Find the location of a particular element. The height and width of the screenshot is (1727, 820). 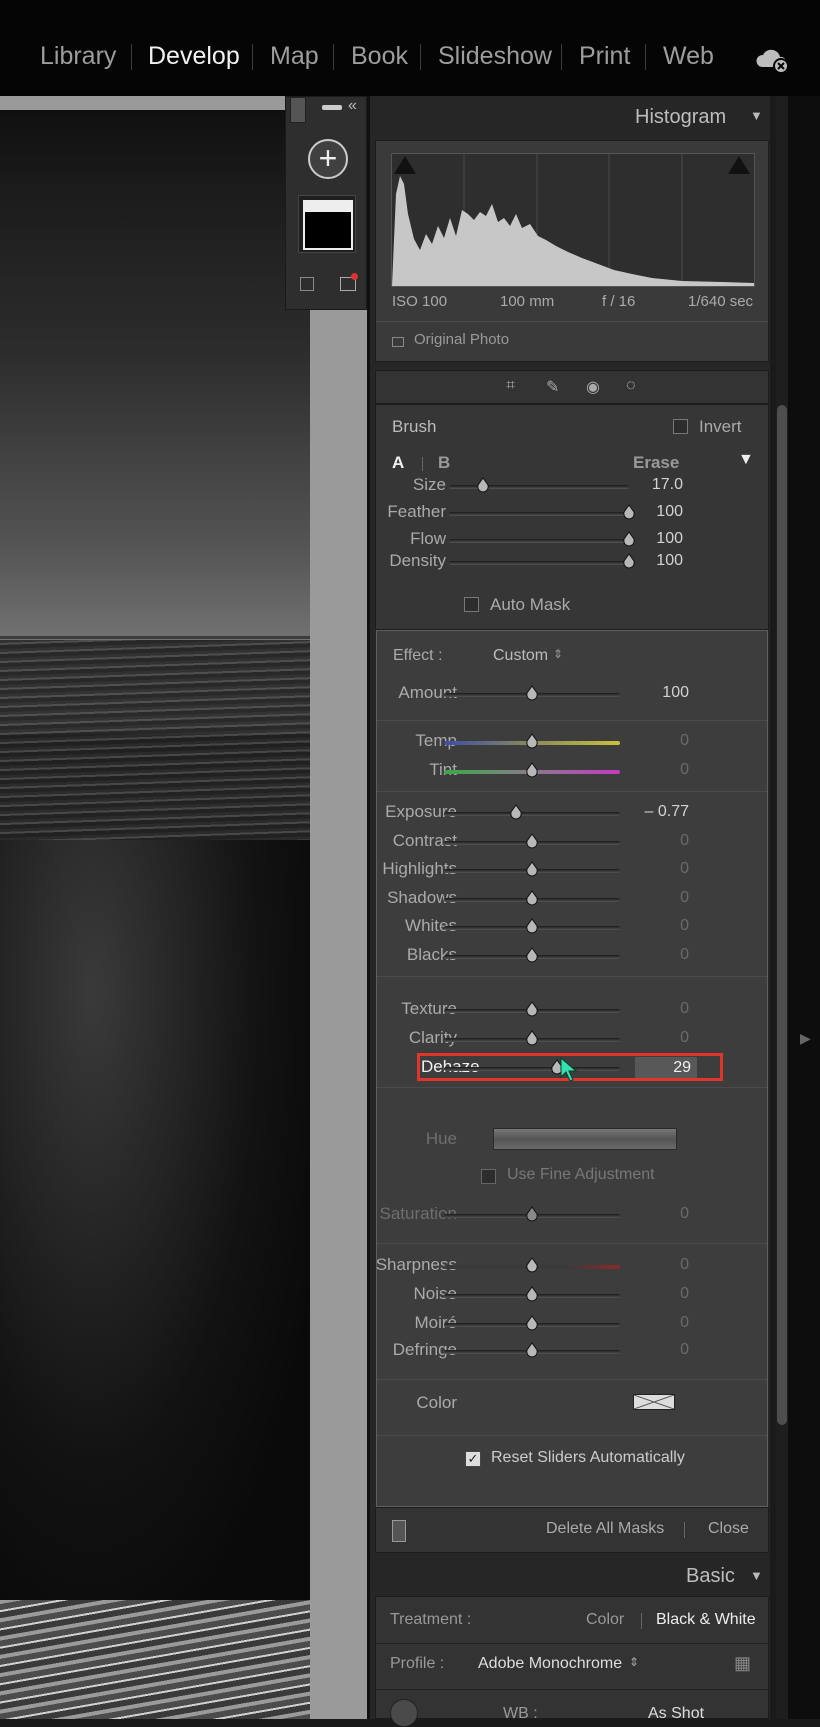

contrast-value: 0 is located at coordinates (664, 841).